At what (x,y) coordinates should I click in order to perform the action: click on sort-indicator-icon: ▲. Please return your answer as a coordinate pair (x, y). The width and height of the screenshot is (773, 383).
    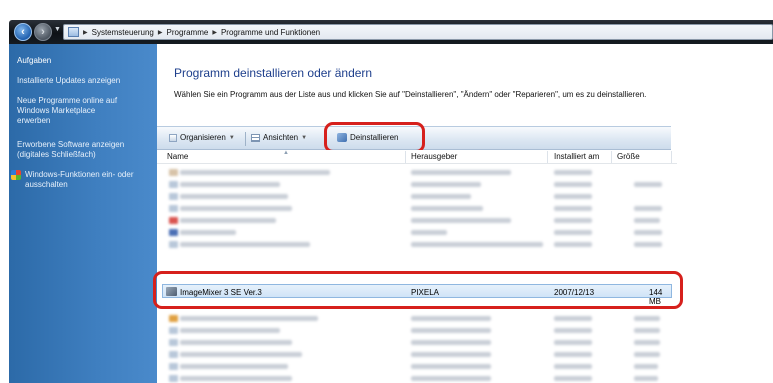
    Looking at the image, I should click on (286, 153).